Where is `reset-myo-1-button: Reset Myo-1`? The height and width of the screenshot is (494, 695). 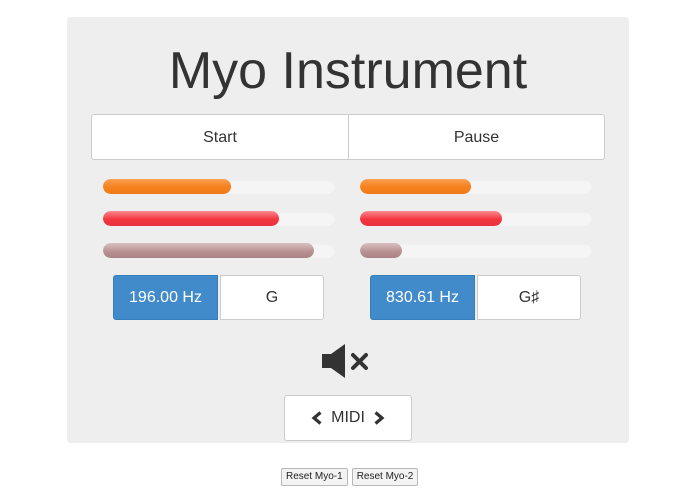 reset-myo-1-button: Reset Myo-1 is located at coordinates (314, 477).